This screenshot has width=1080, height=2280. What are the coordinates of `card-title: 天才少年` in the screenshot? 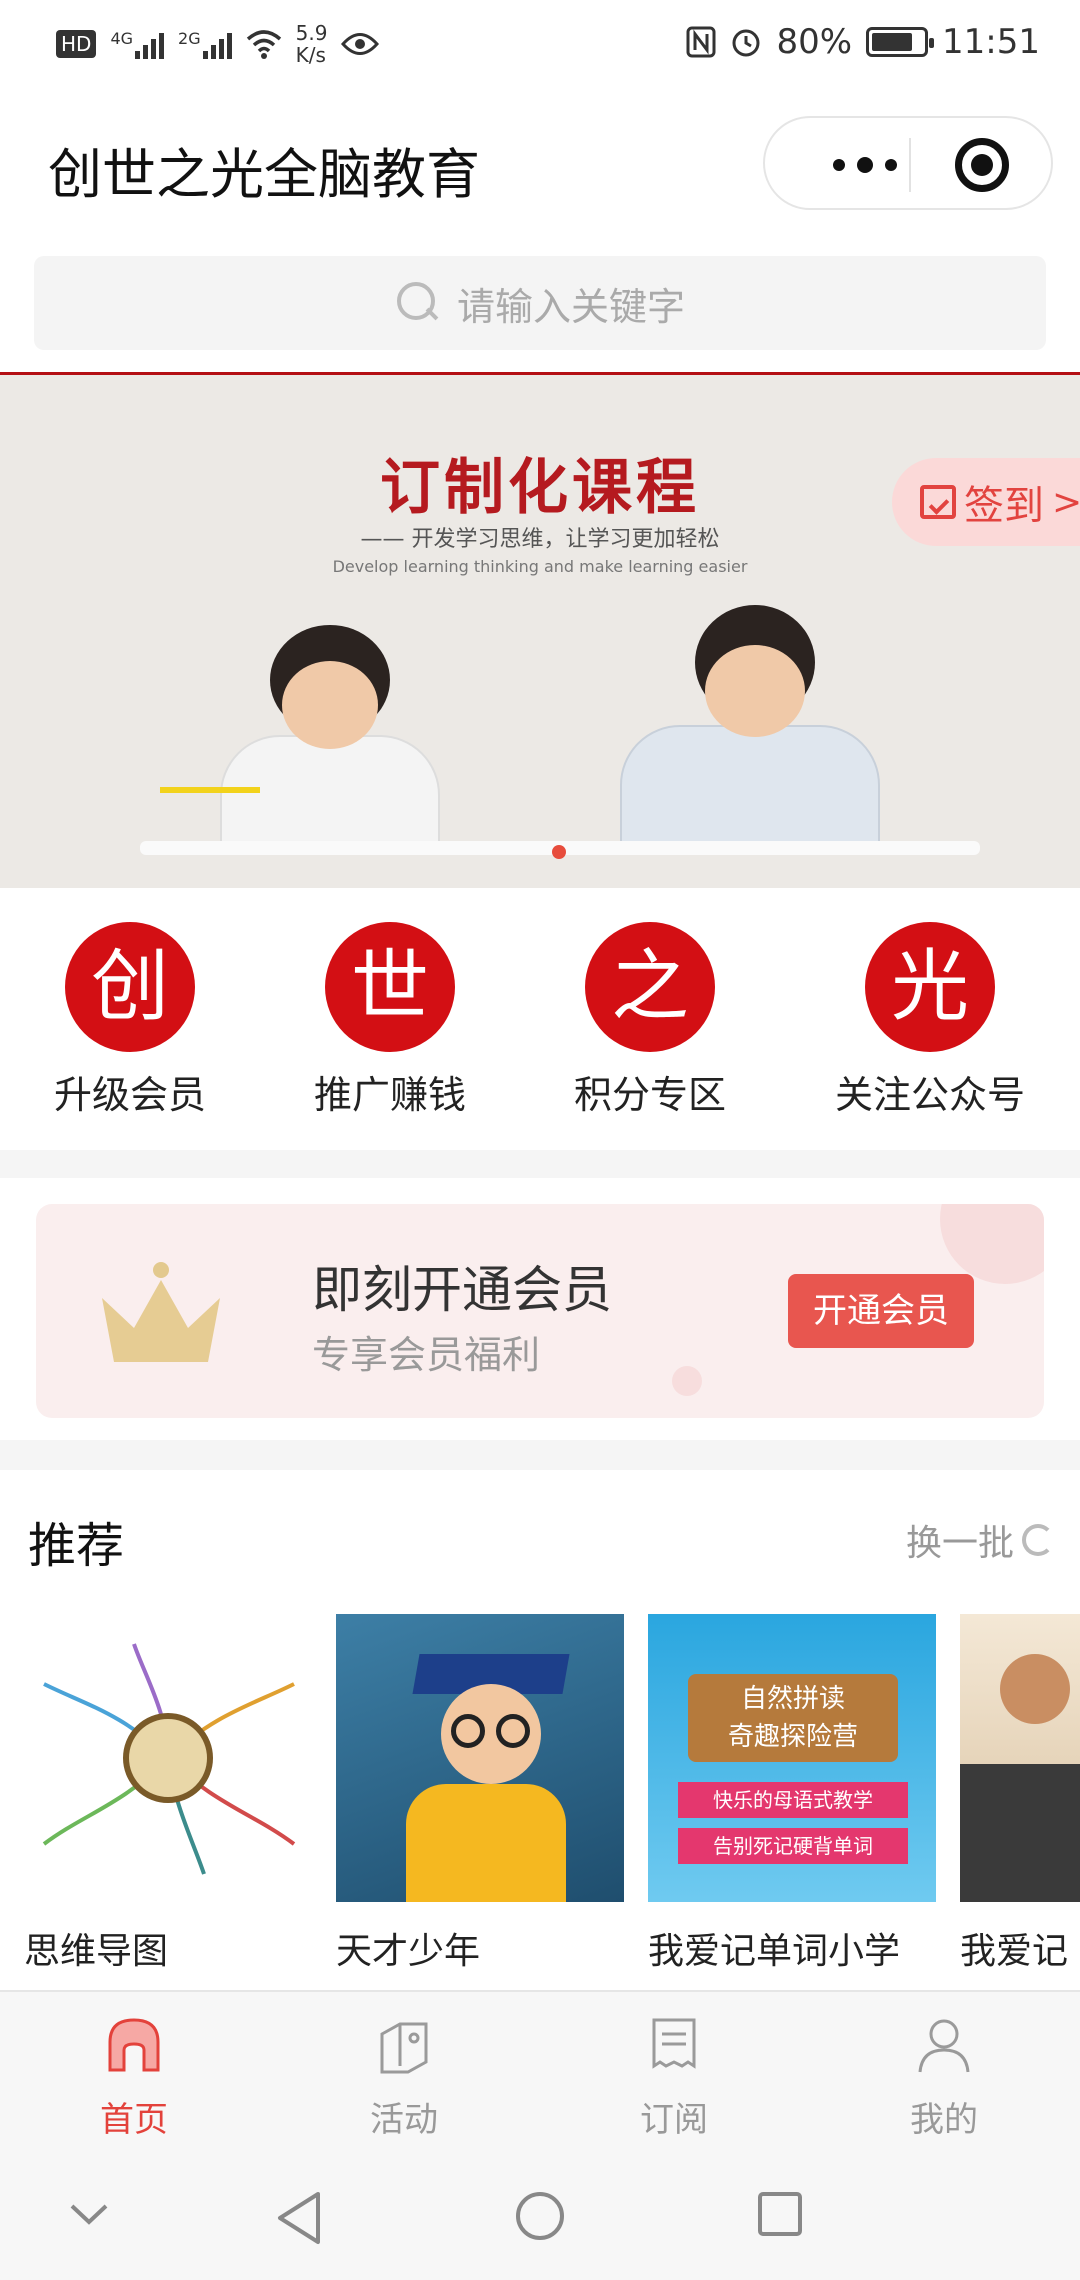 It's located at (408, 1951).